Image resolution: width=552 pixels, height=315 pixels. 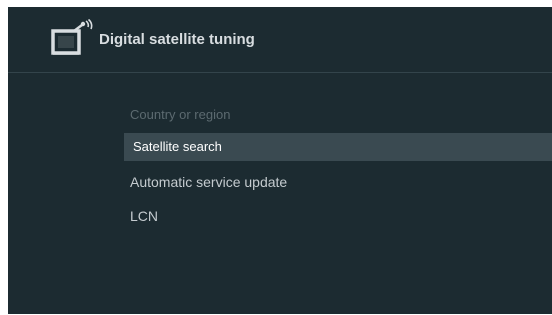 I want to click on menu-item-lcn: LCN, so click(x=338, y=216).